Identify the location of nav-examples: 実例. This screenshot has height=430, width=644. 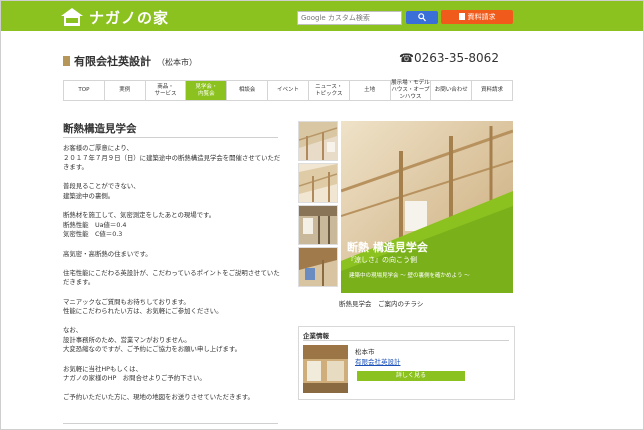
(124, 90).